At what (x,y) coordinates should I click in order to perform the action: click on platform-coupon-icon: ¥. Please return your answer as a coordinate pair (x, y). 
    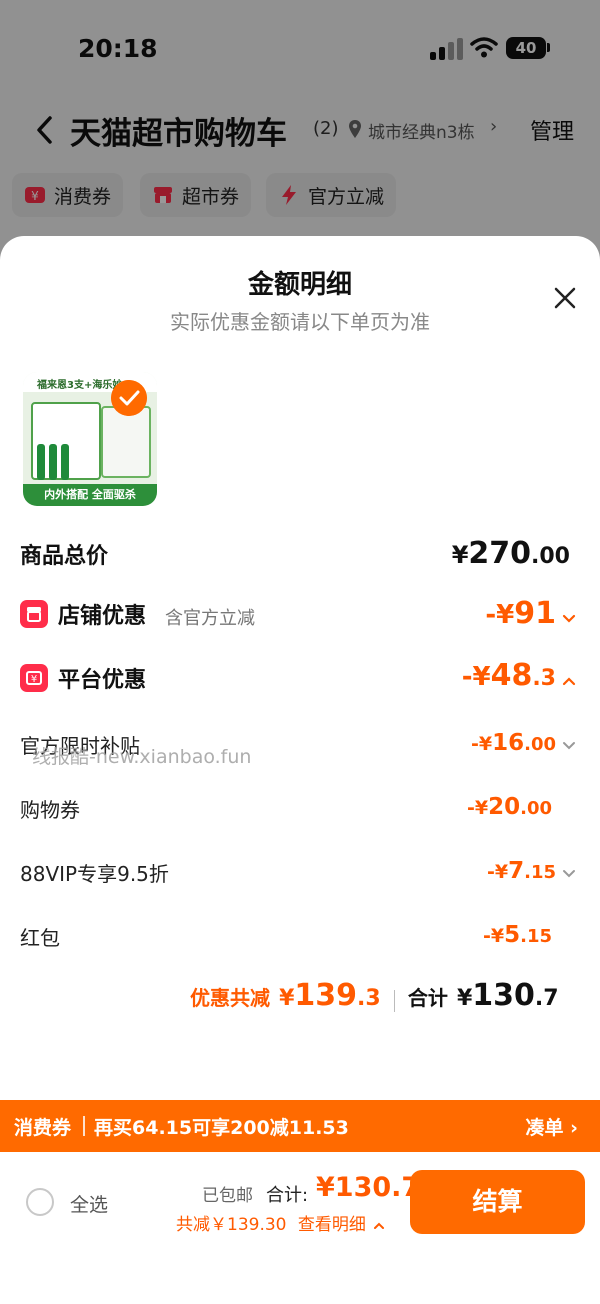
    Looking at the image, I should click on (34, 678).